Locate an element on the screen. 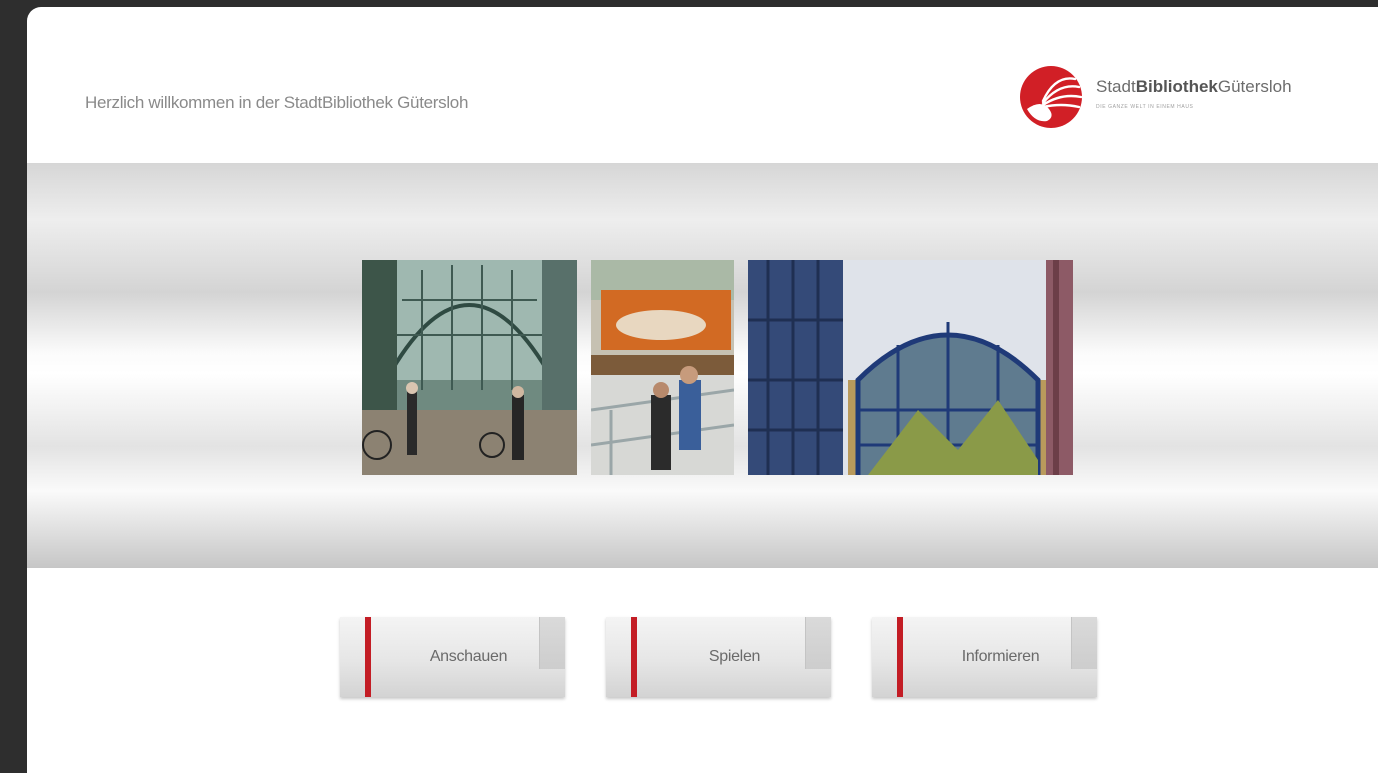  nav-button-label: Informieren is located at coordinates (1000, 656).